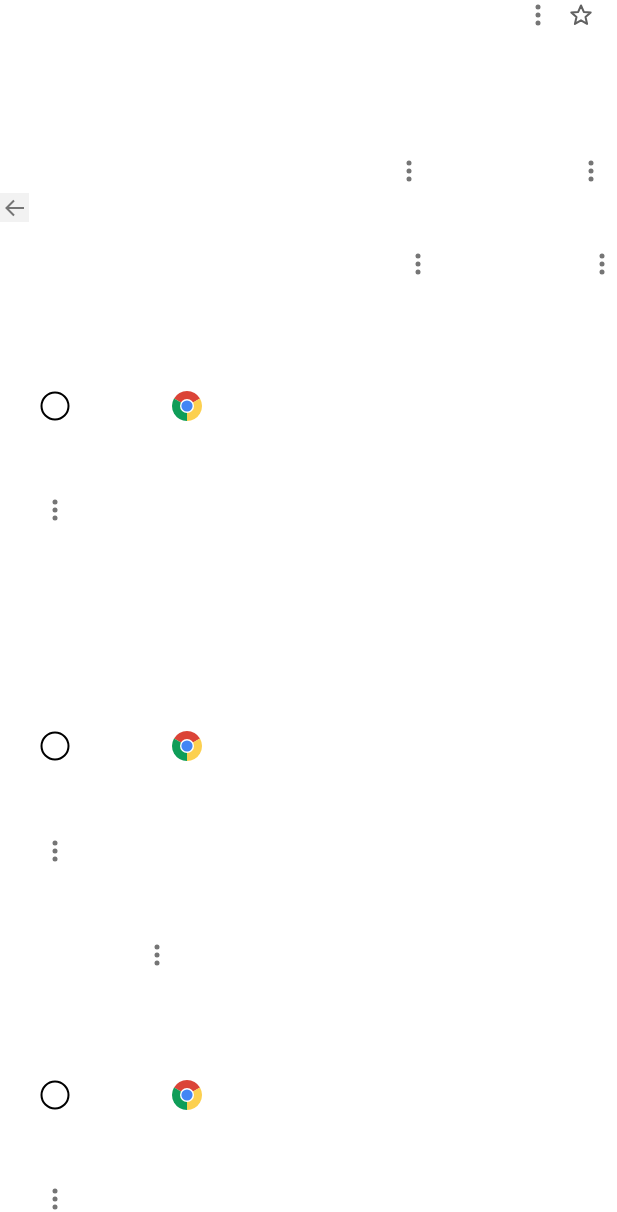 The height and width of the screenshot is (1212, 617). What do you see at coordinates (581, 15) in the screenshot?
I see `star-icon` at bounding box center [581, 15].